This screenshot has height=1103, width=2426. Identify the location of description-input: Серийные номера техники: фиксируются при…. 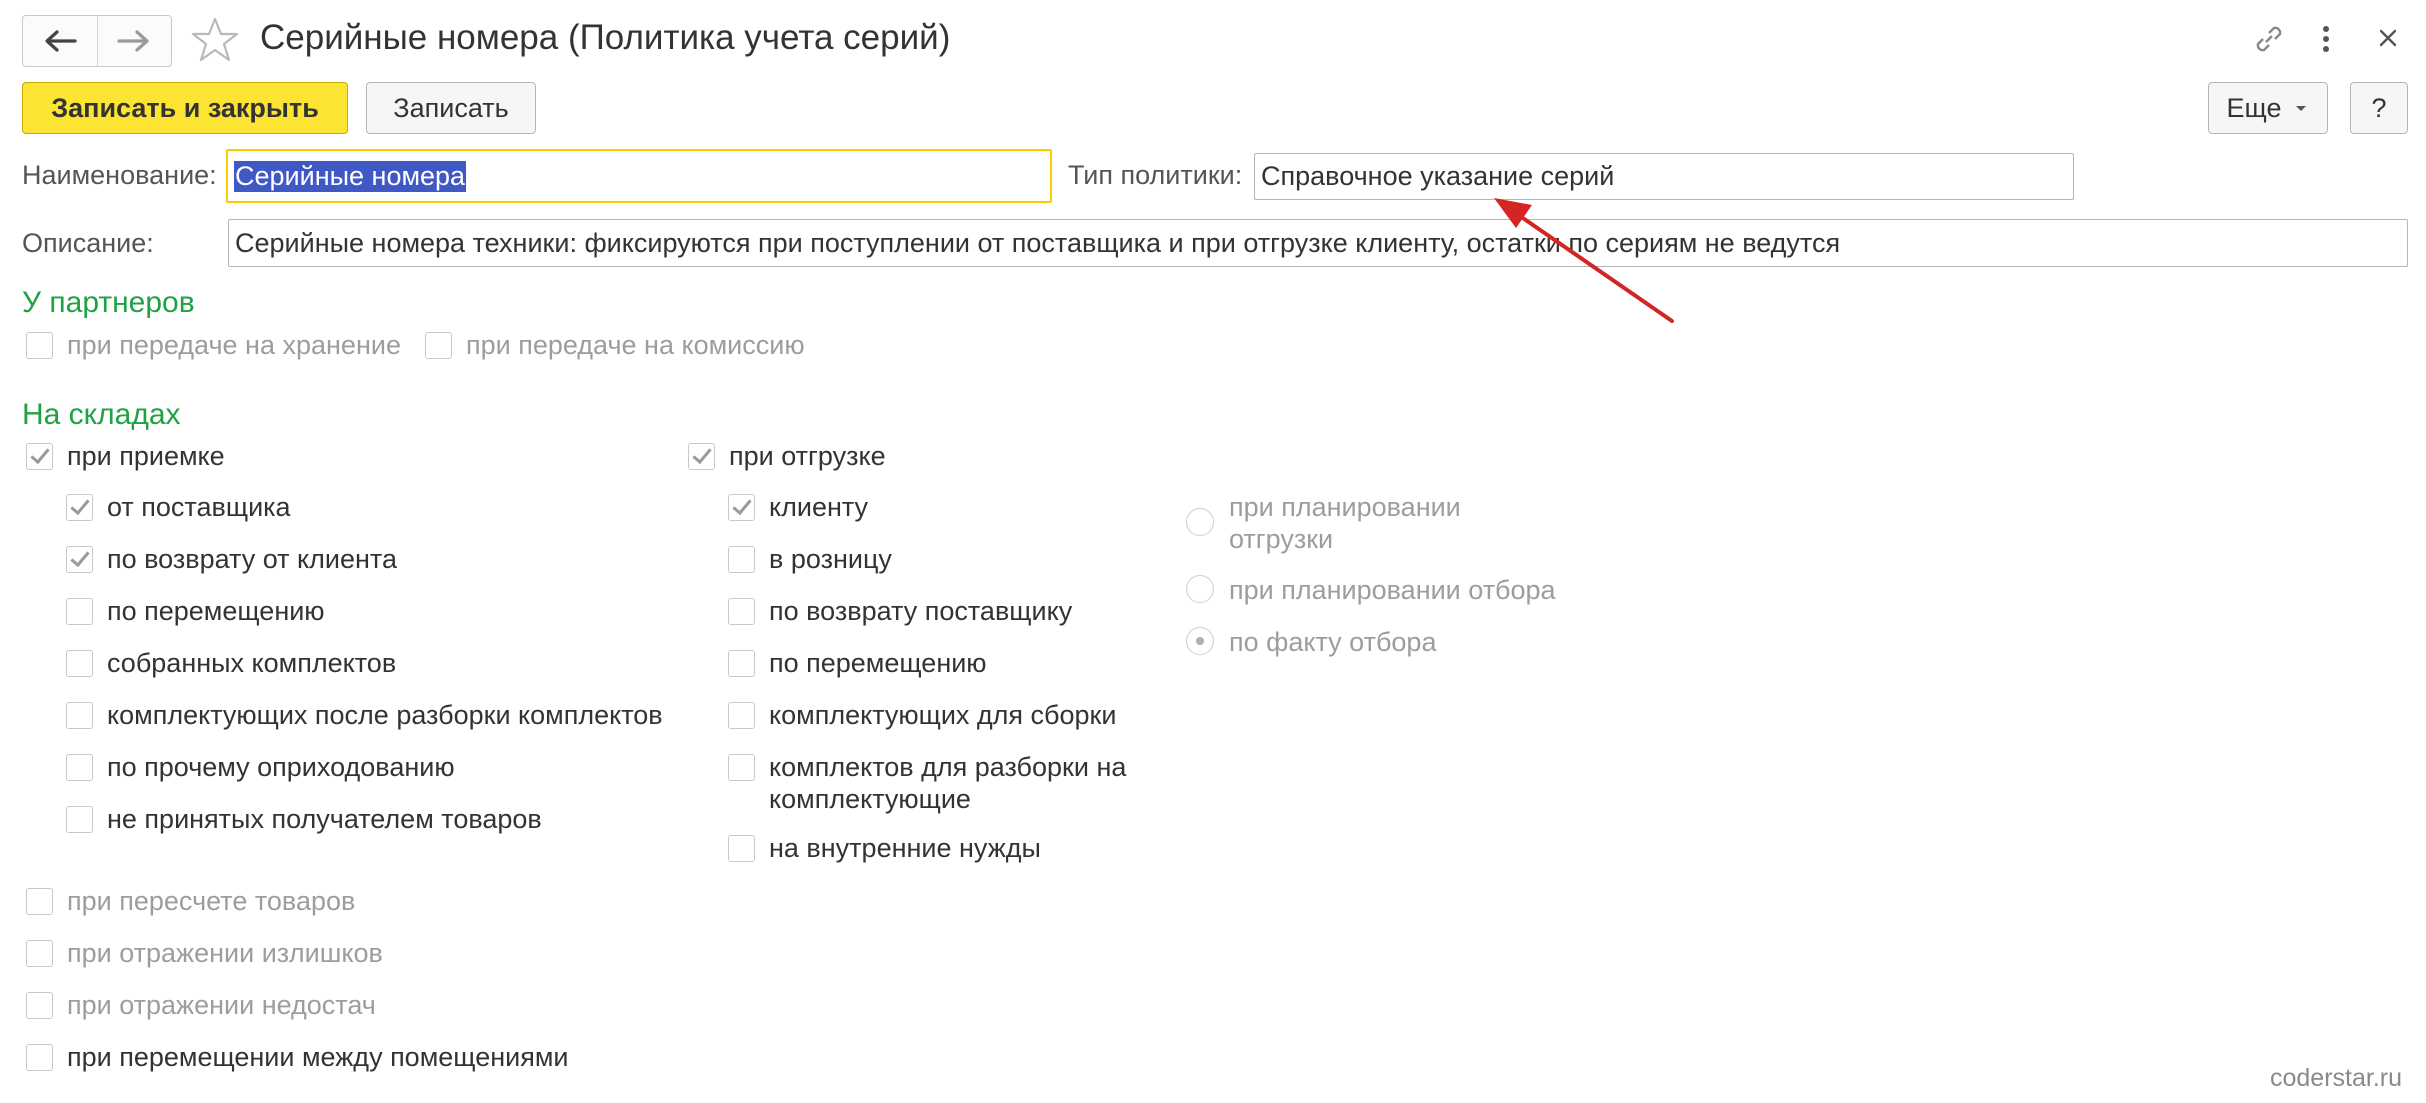
(1318, 243).